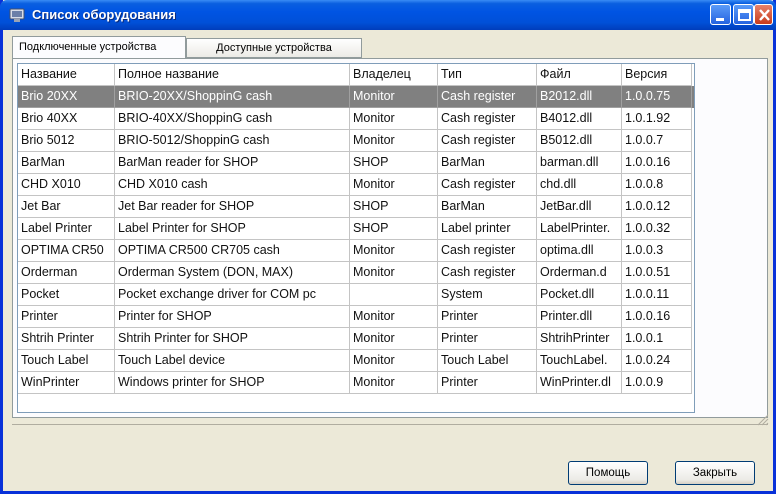 The height and width of the screenshot is (494, 776). What do you see at coordinates (66, 97) in the screenshot?
I see `table-cell: Brio 20XX` at bounding box center [66, 97].